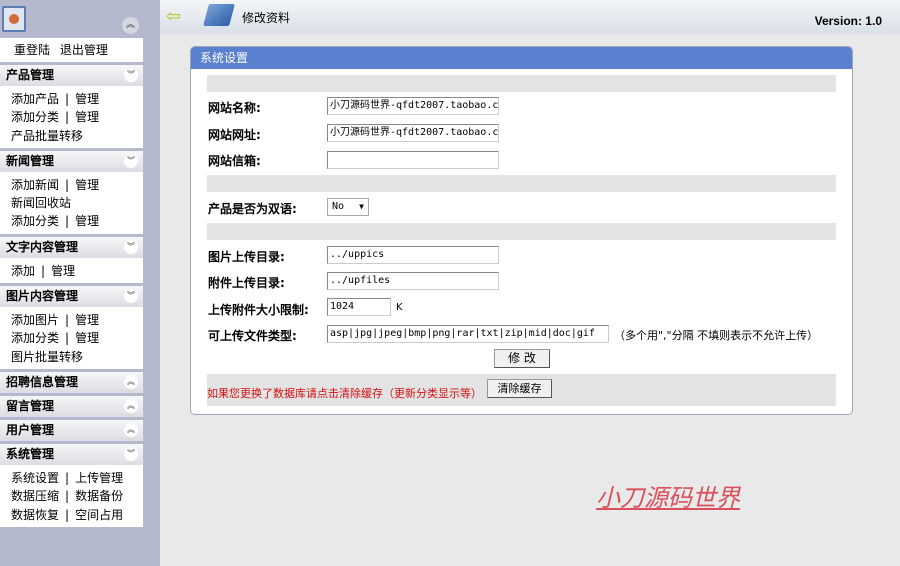 The image size is (900, 566). Describe the element at coordinates (35, 478) in the screenshot. I see `sidebar-link: 系统设置` at that location.